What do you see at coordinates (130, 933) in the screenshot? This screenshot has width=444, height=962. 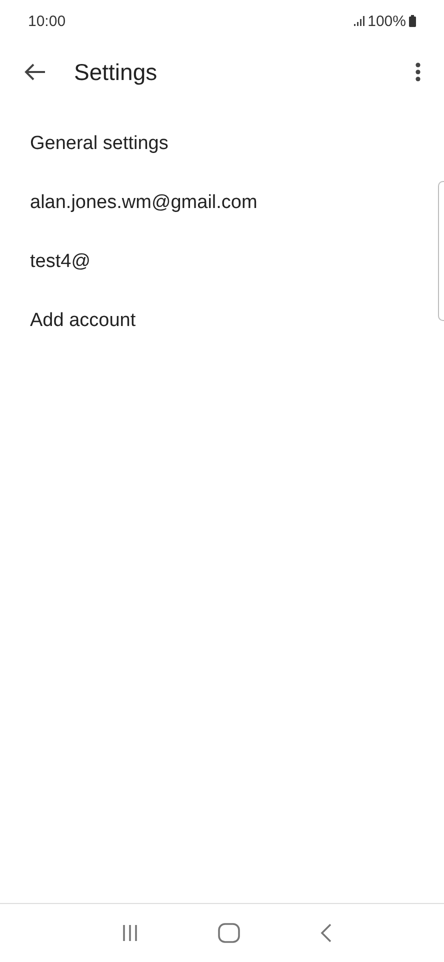 I see `recent-apps-icon` at bounding box center [130, 933].